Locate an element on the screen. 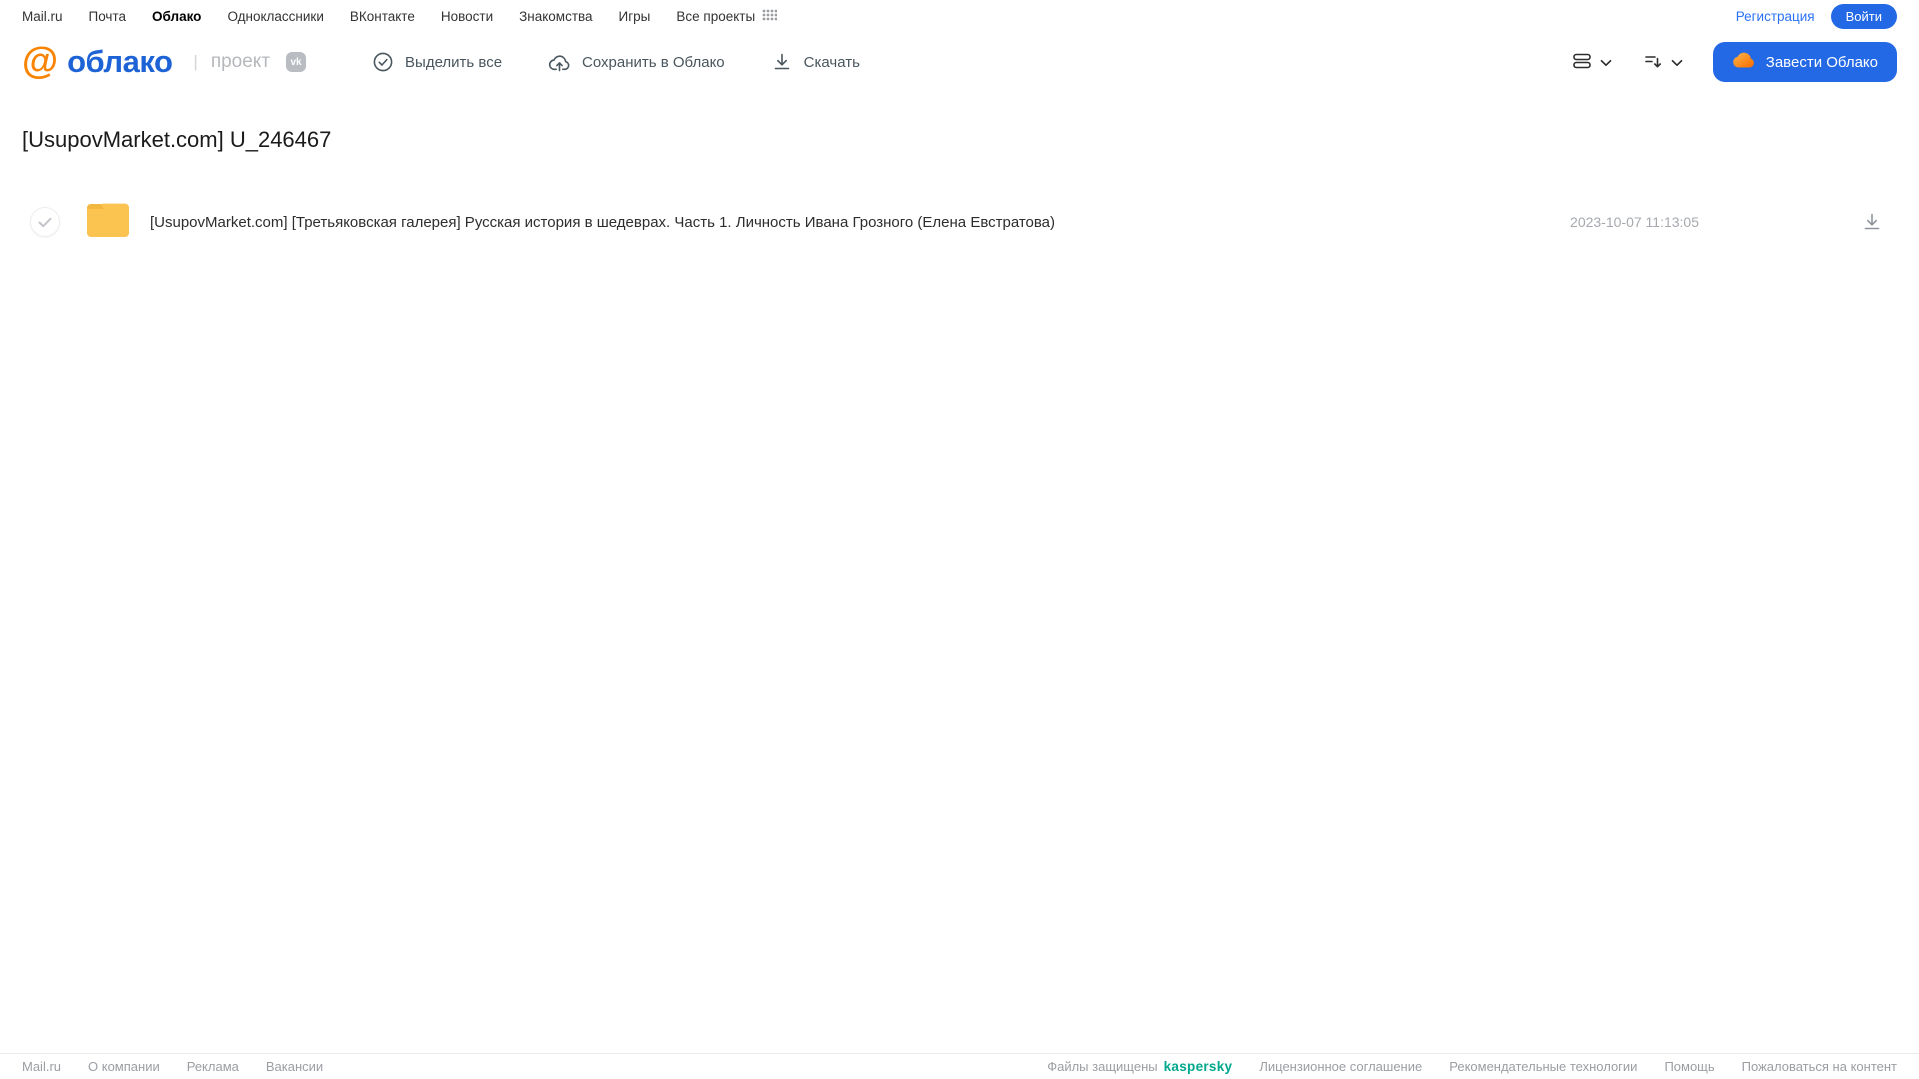 The image size is (1919, 1079). cloud-upload-icon is located at coordinates (559, 62).